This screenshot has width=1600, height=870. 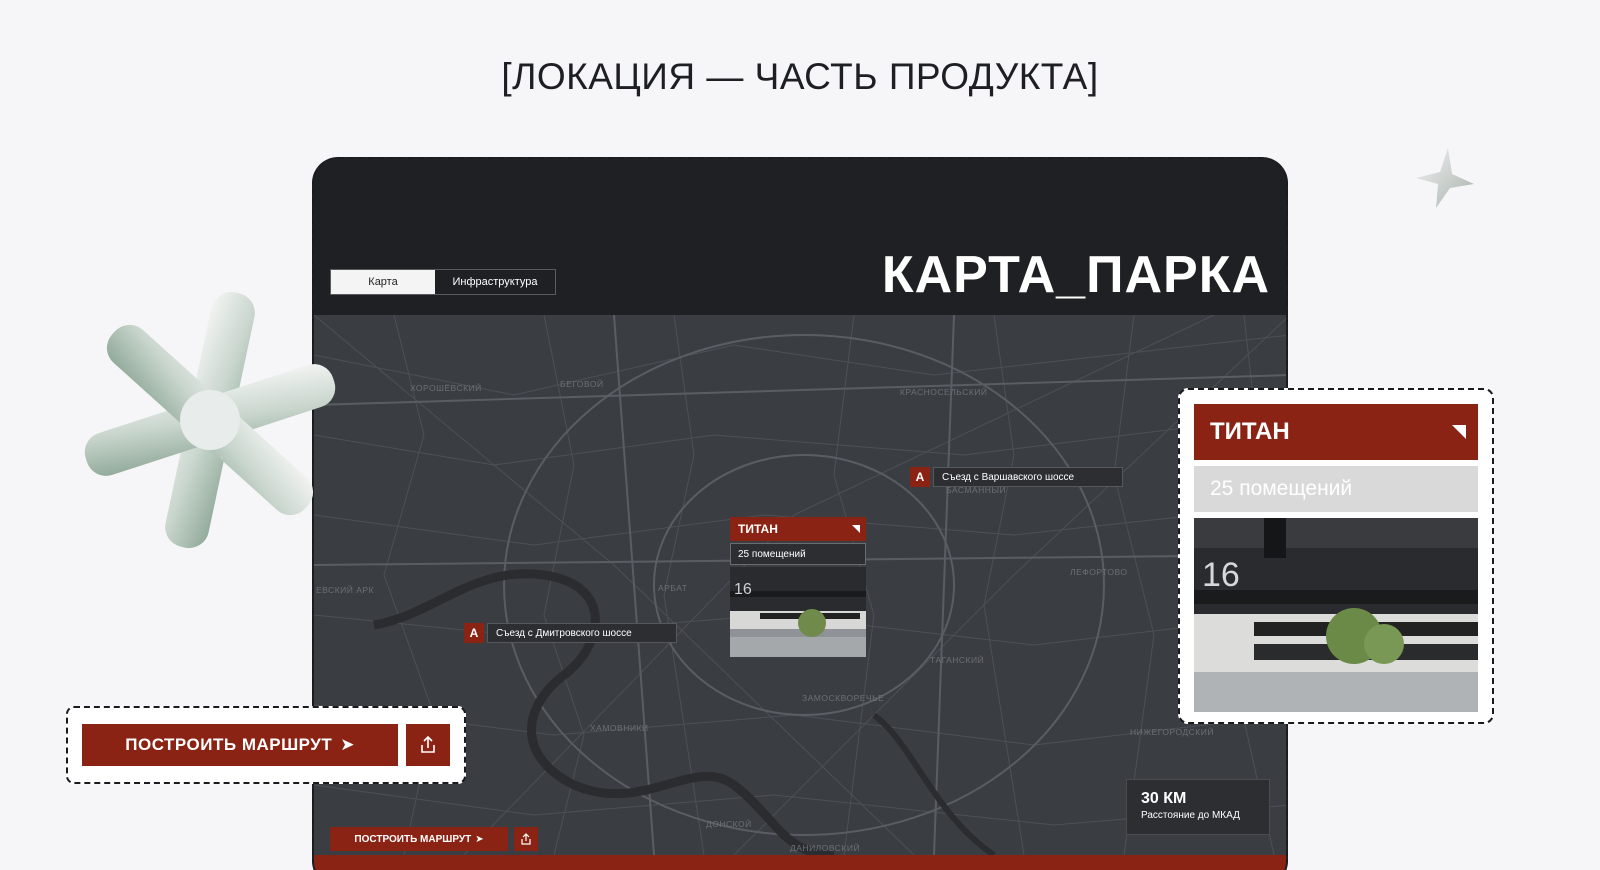 What do you see at coordinates (800, 862) in the screenshot?
I see `footer-accent-strip` at bounding box center [800, 862].